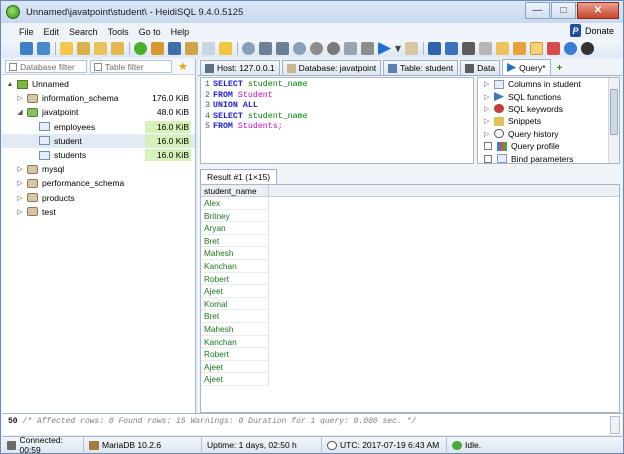  I want to click on tab-database: Database: javatpoint, so click(331, 67).